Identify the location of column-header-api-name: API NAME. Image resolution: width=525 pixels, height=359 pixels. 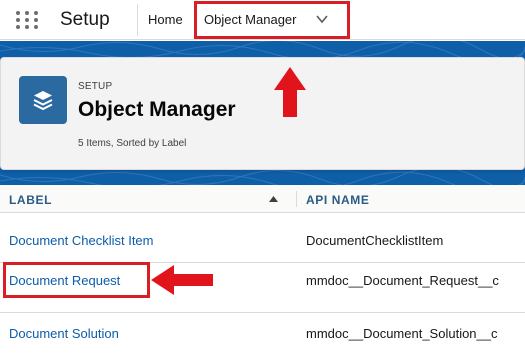
(337, 200).